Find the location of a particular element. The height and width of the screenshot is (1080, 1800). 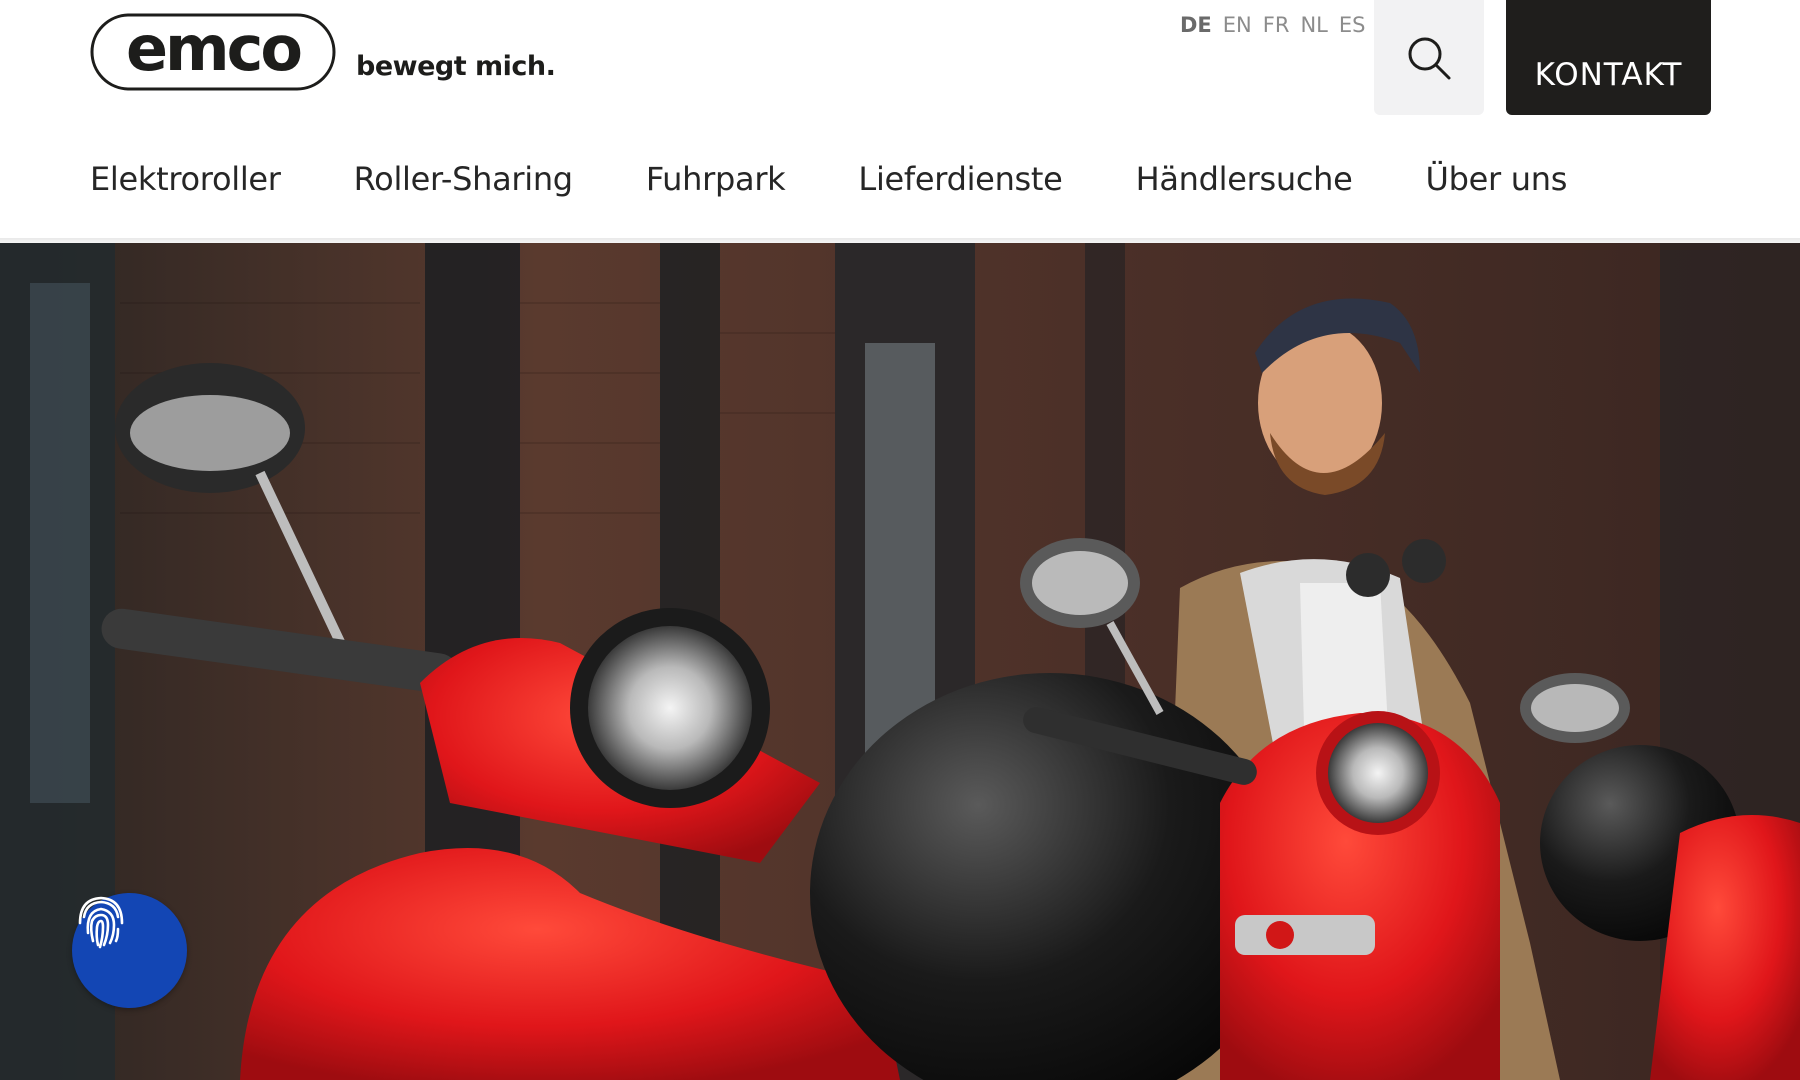

nav-item-fuhrpark: Fuhrpark is located at coordinates (716, 179).